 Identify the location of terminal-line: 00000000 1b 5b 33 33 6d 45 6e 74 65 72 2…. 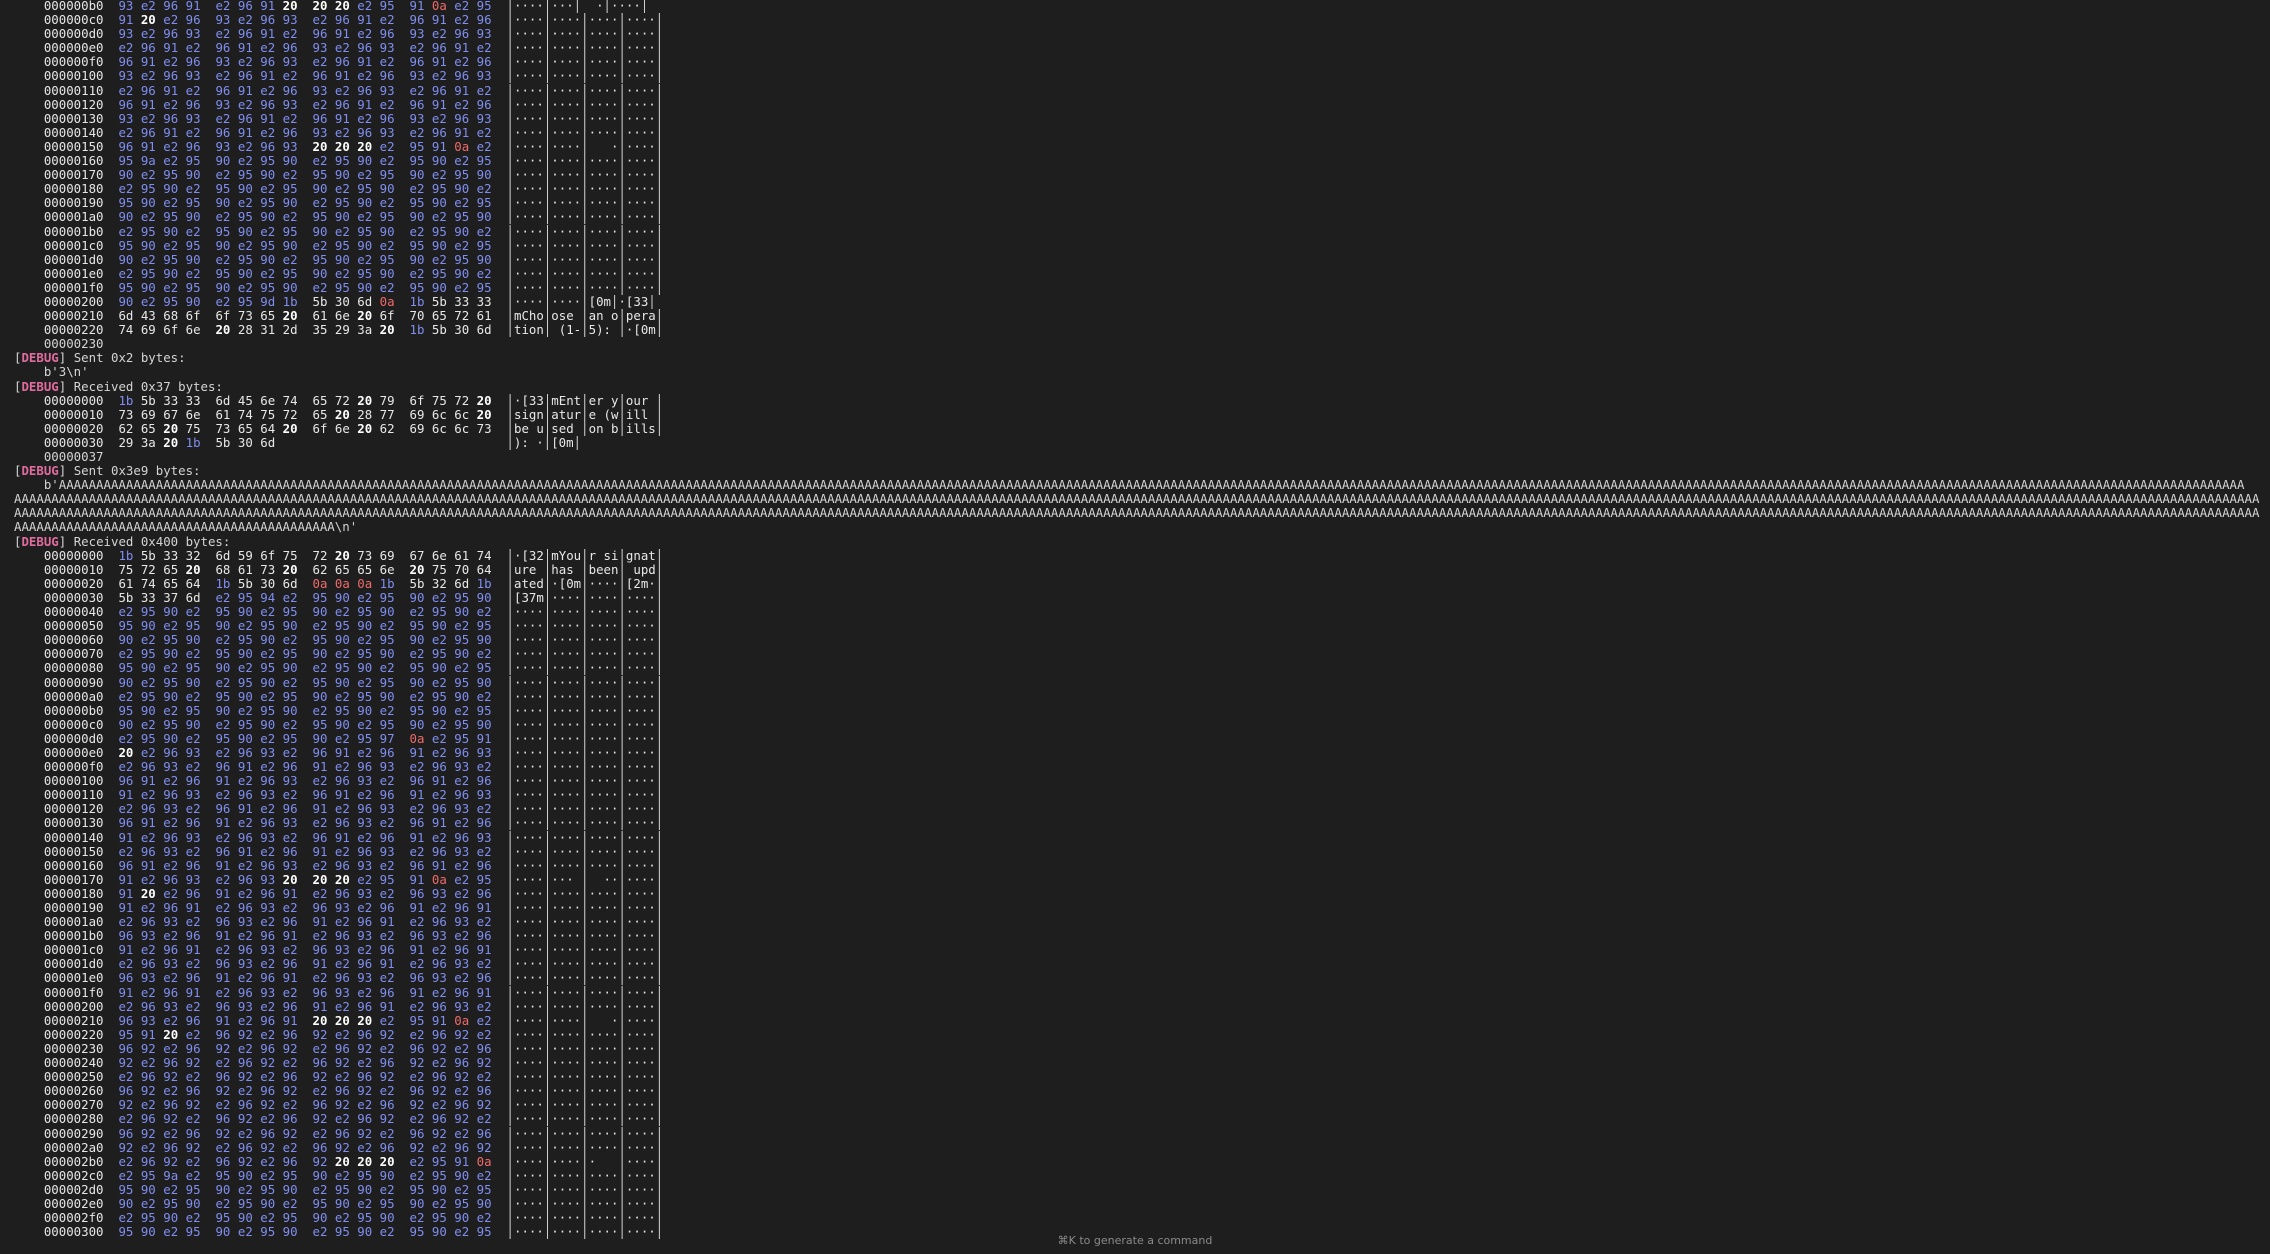
(353, 400).